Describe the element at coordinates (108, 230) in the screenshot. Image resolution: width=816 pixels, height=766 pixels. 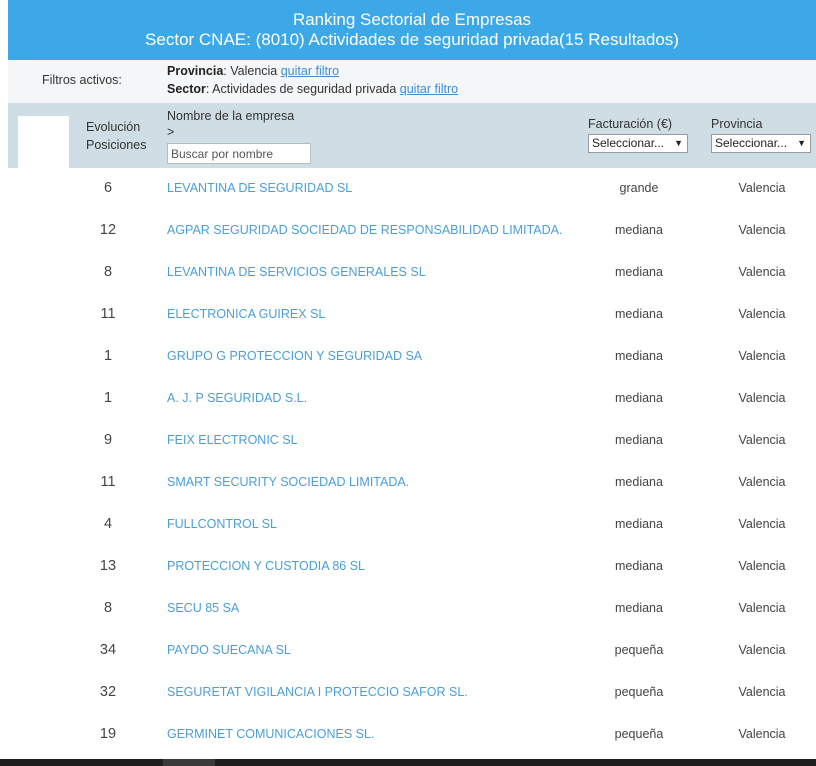
I see `rank-value: 12` at that location.